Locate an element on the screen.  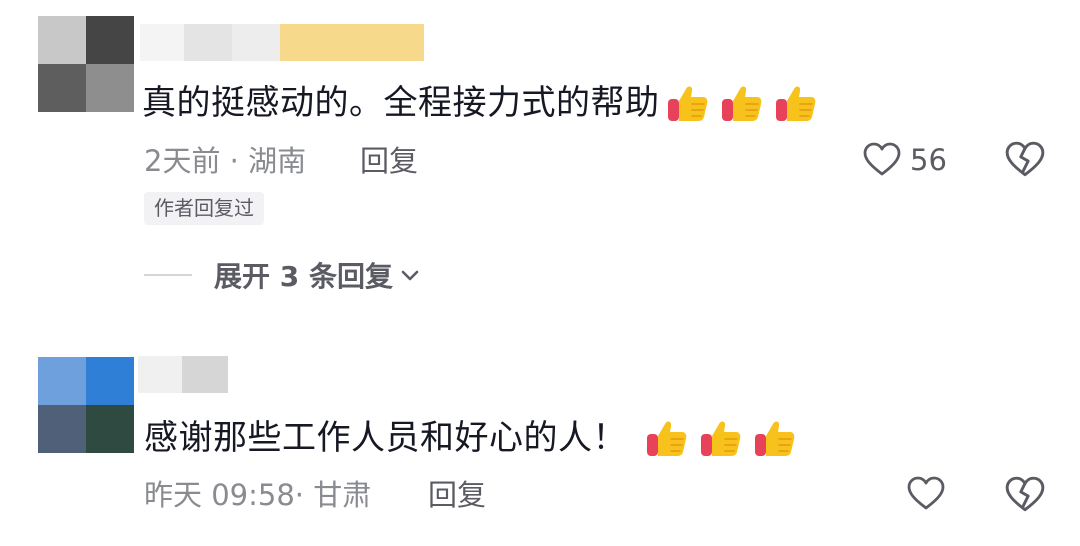
expand-replies-button: 展开 3 条回复 is located at coordinates (282, 275).